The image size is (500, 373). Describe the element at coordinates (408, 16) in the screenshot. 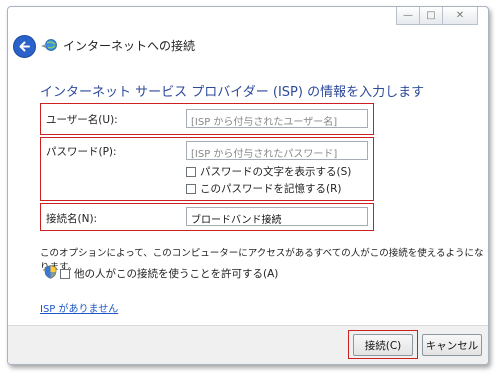

I see `minimize-button: —` at that location.